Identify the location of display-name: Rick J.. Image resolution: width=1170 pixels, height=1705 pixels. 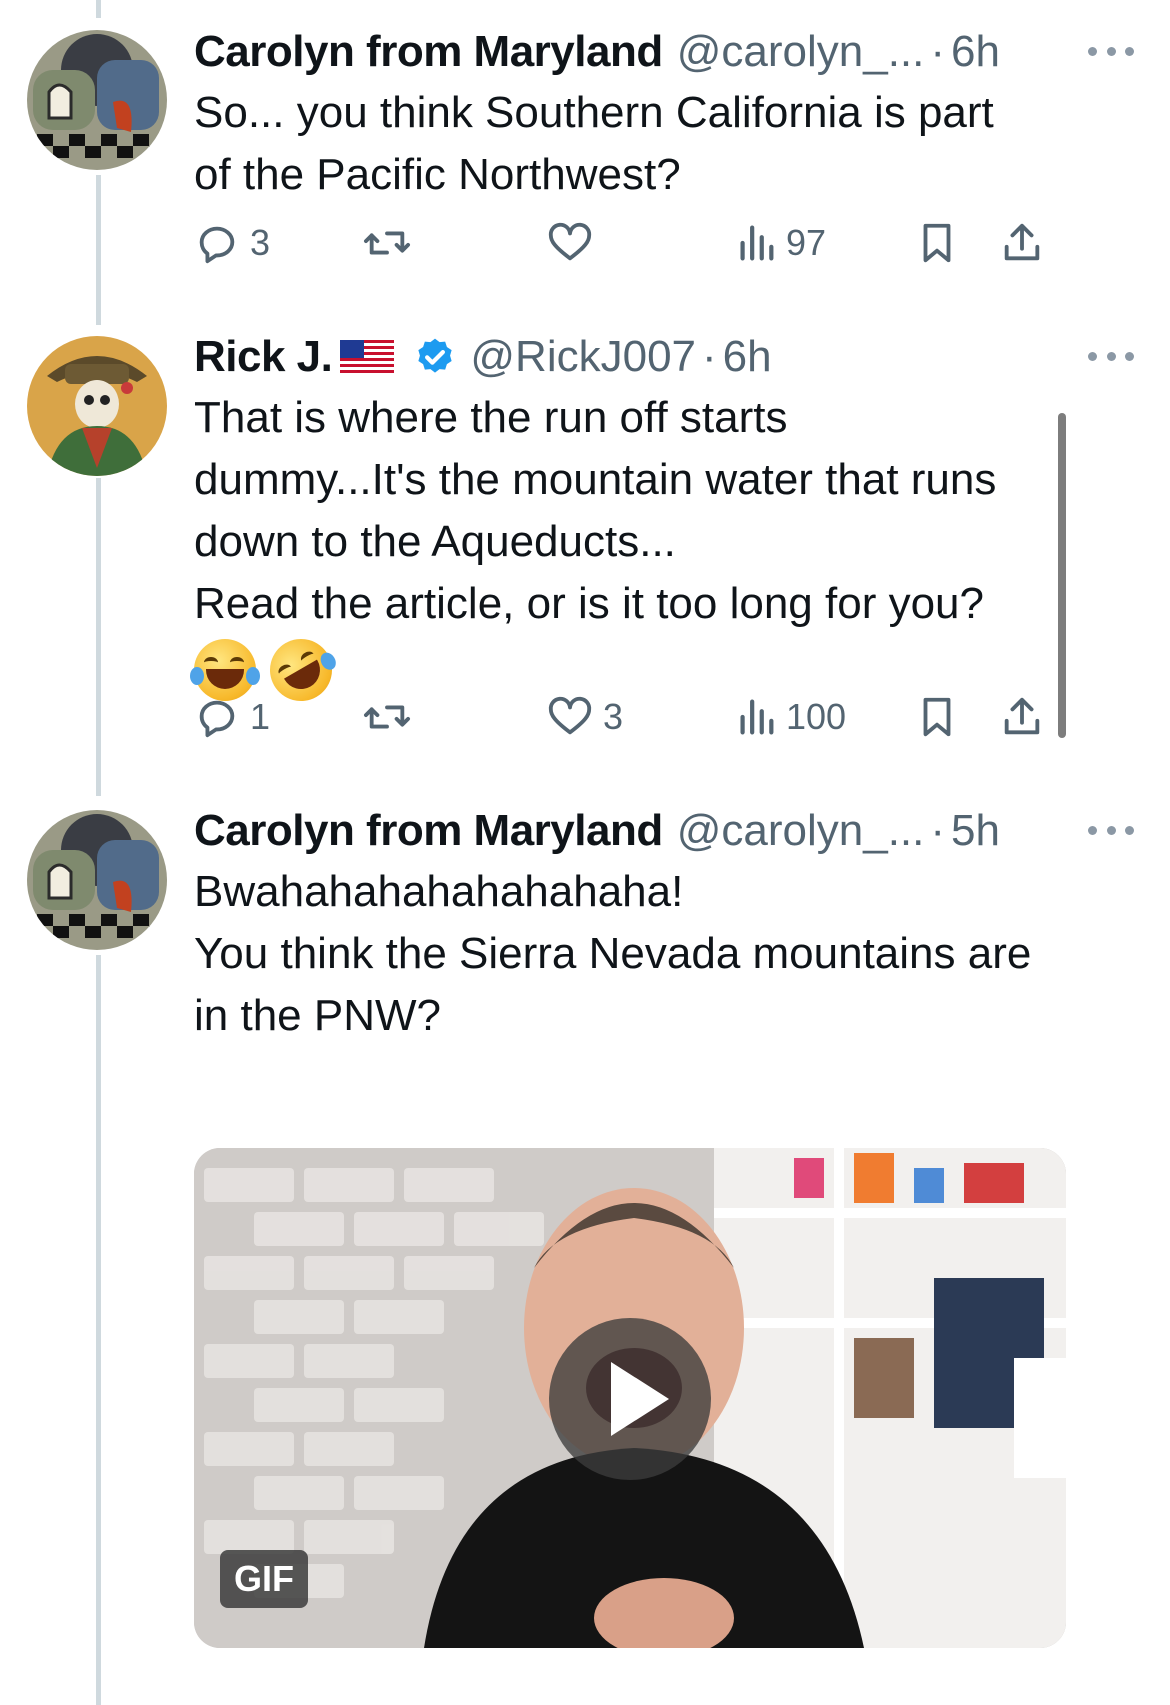
(263, 357).